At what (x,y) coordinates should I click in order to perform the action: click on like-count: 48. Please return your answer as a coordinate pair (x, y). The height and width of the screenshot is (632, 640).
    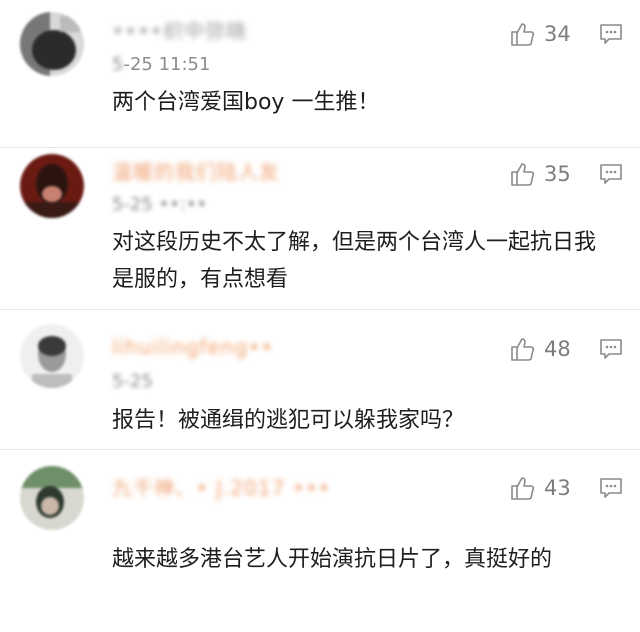
    Looking at the image, I should click on (557, 349).